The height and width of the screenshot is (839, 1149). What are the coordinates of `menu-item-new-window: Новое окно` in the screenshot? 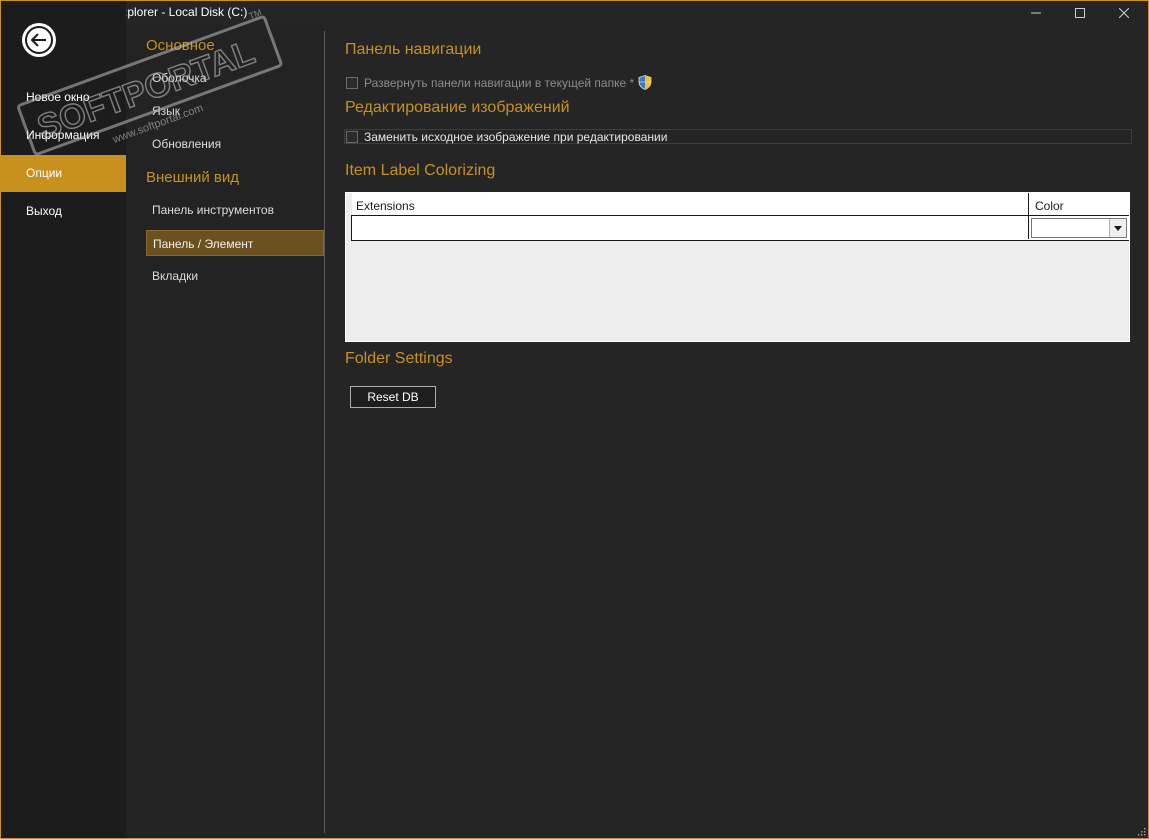 It's located at (63, 97).